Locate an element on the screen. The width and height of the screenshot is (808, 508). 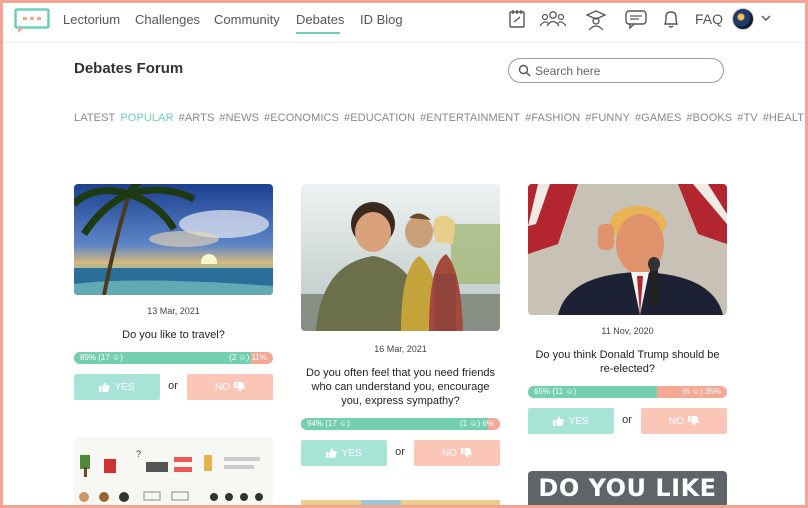
nav-community: Community is located at coordinates (247, 19).